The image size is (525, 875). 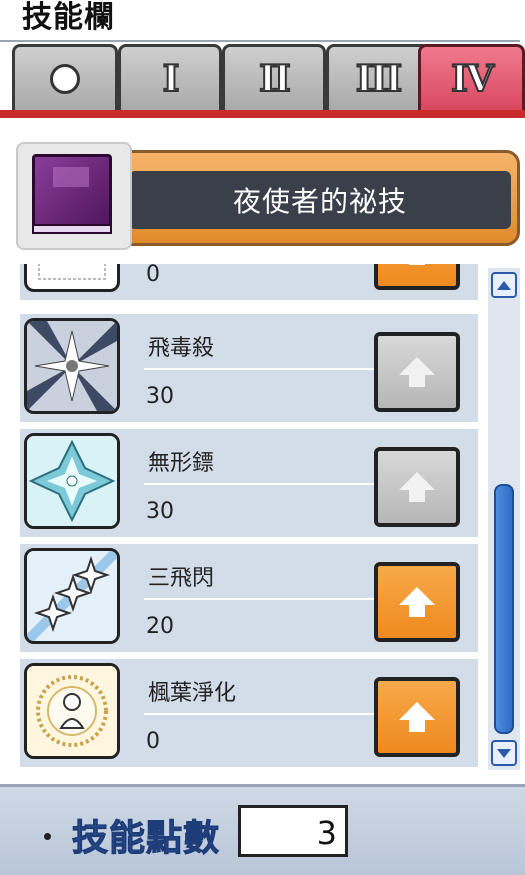 I want to click on skill-points-label: 技能點數, so click(x=146, y=839).